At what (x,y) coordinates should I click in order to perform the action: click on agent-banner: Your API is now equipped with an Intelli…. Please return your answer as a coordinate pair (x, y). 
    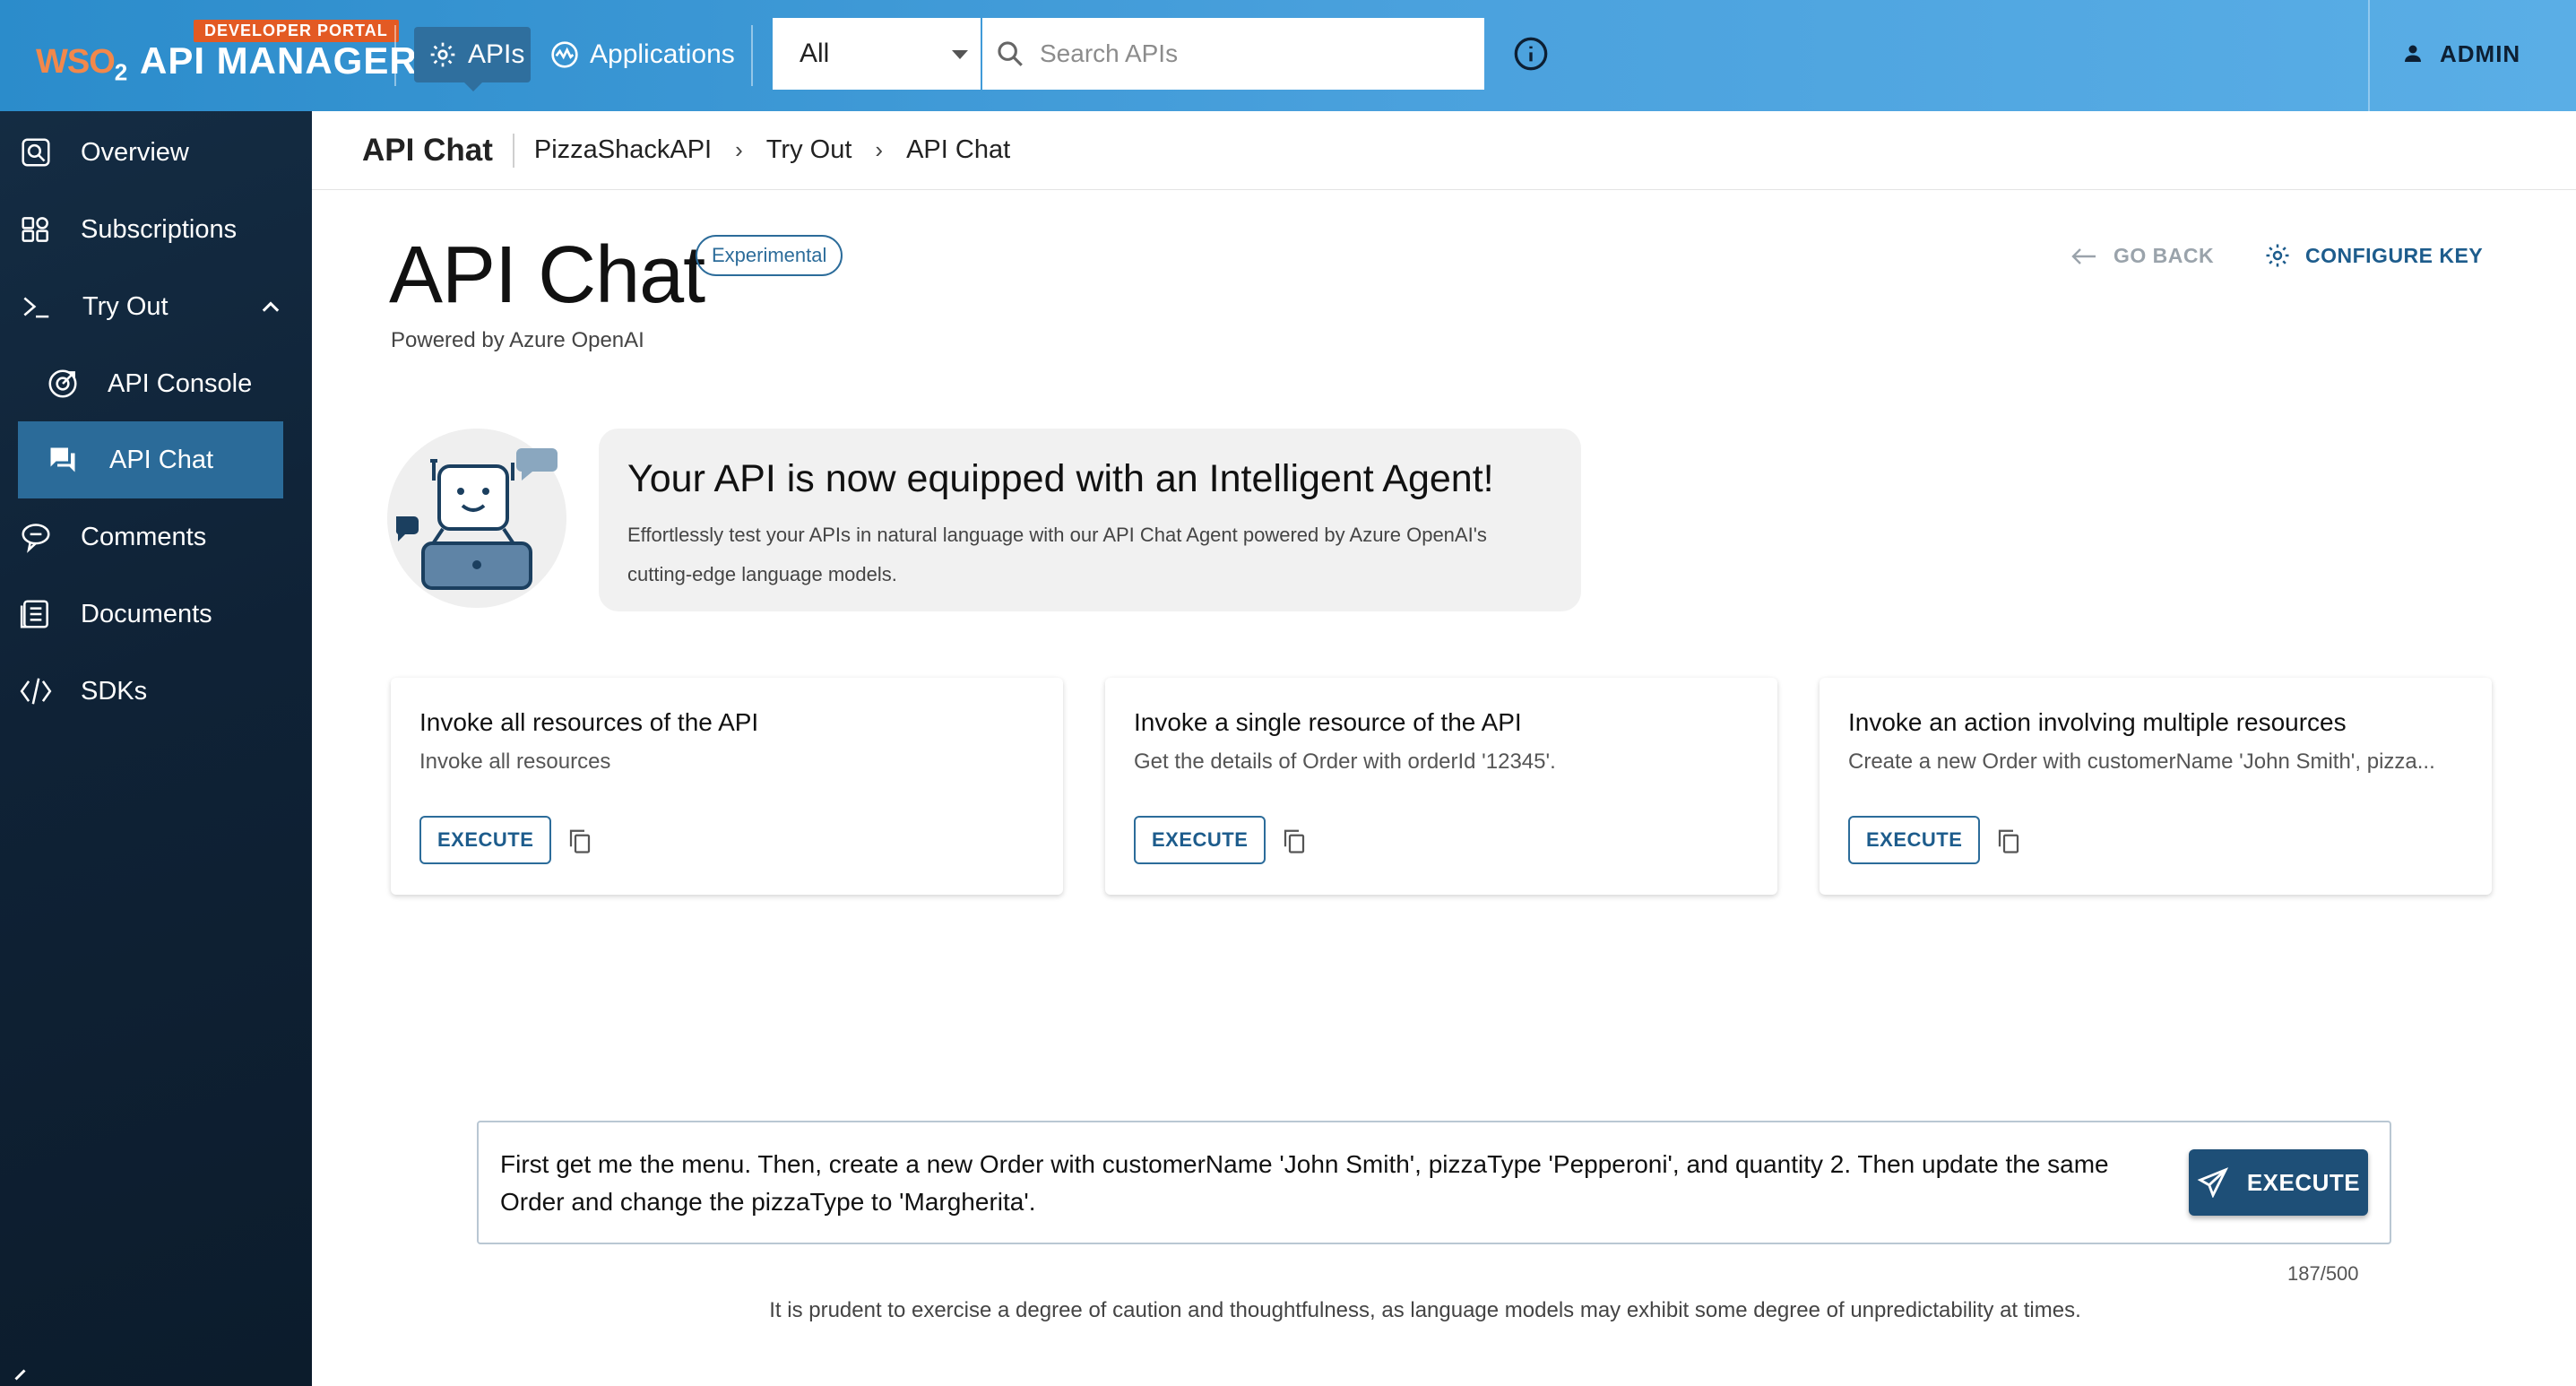
    Looking at the image, I should click on (1090, 520).